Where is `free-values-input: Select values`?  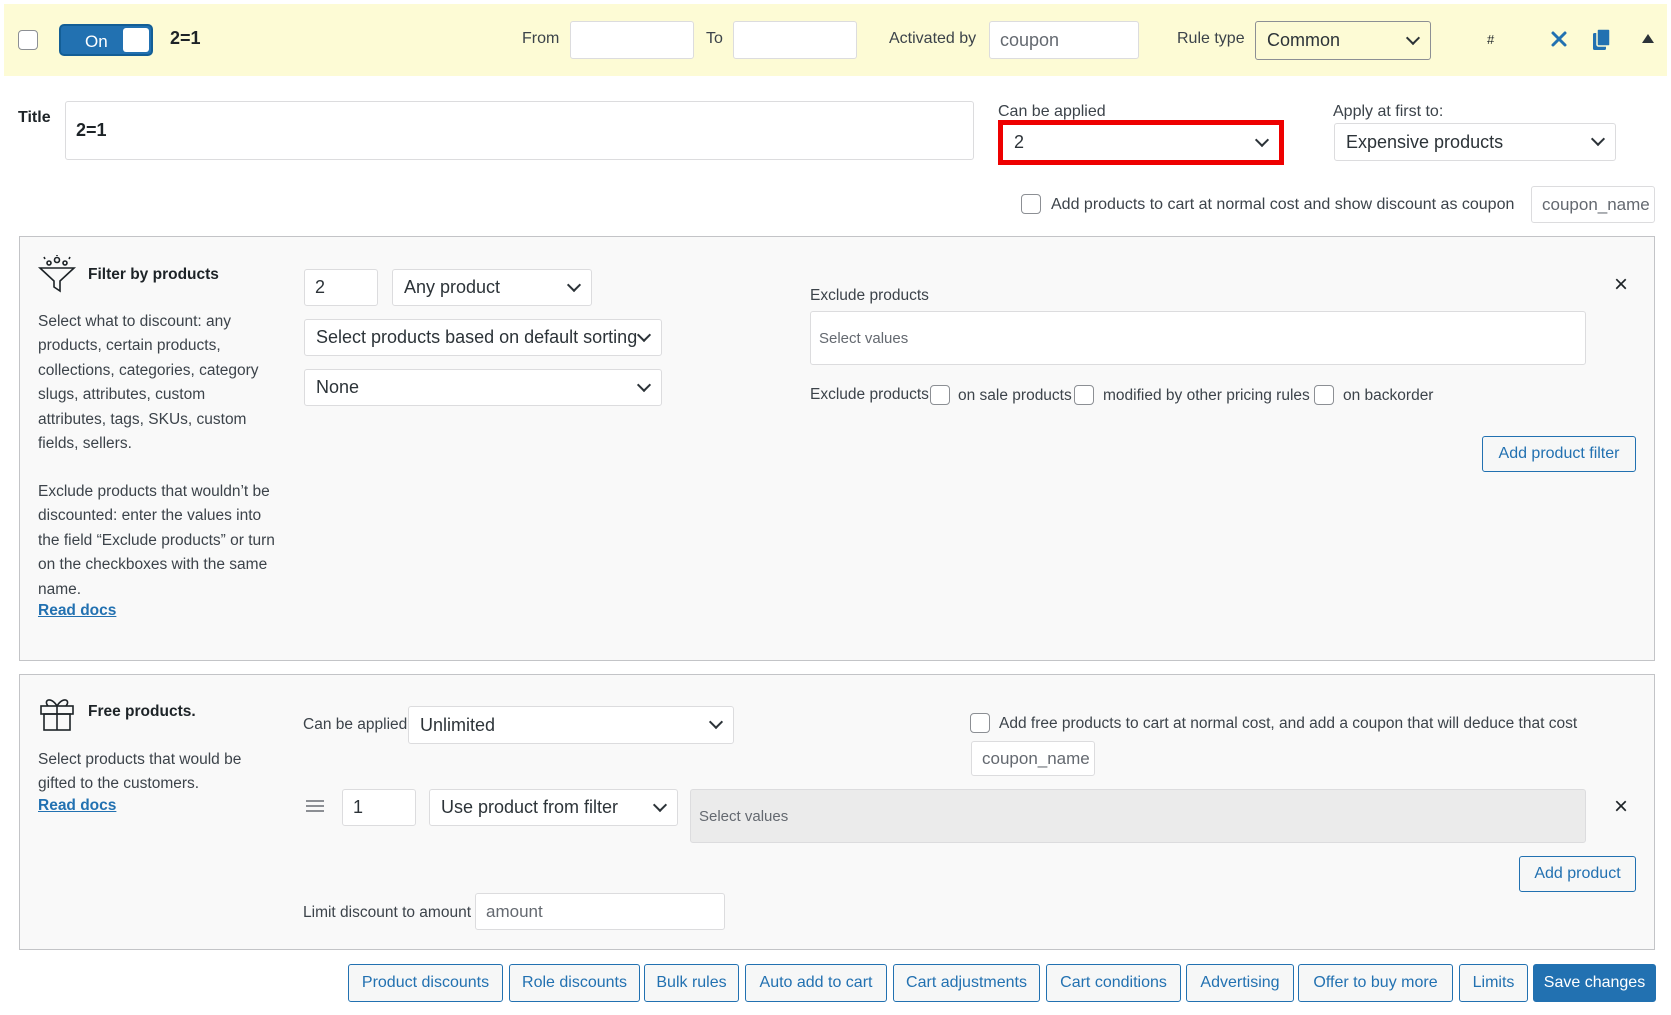
free-values-input: Select values is located at coordinates (1138, 816).